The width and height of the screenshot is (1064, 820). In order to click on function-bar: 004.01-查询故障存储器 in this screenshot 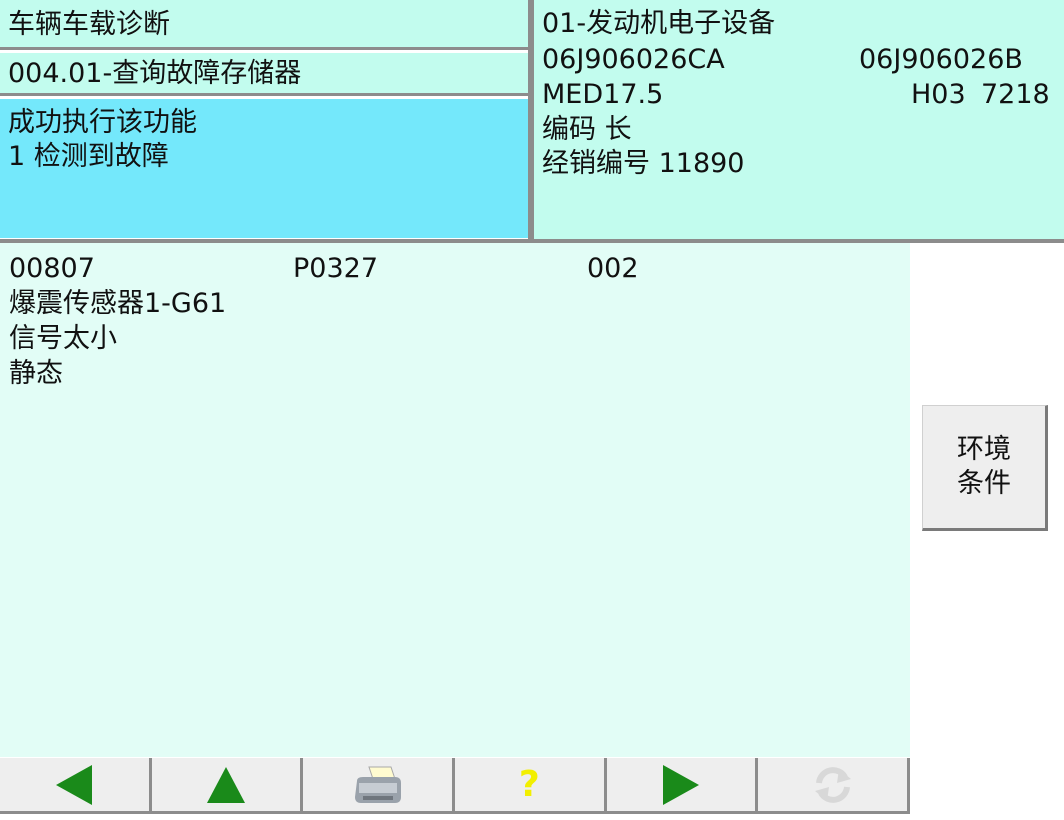, I will do `click(264, 74)`.